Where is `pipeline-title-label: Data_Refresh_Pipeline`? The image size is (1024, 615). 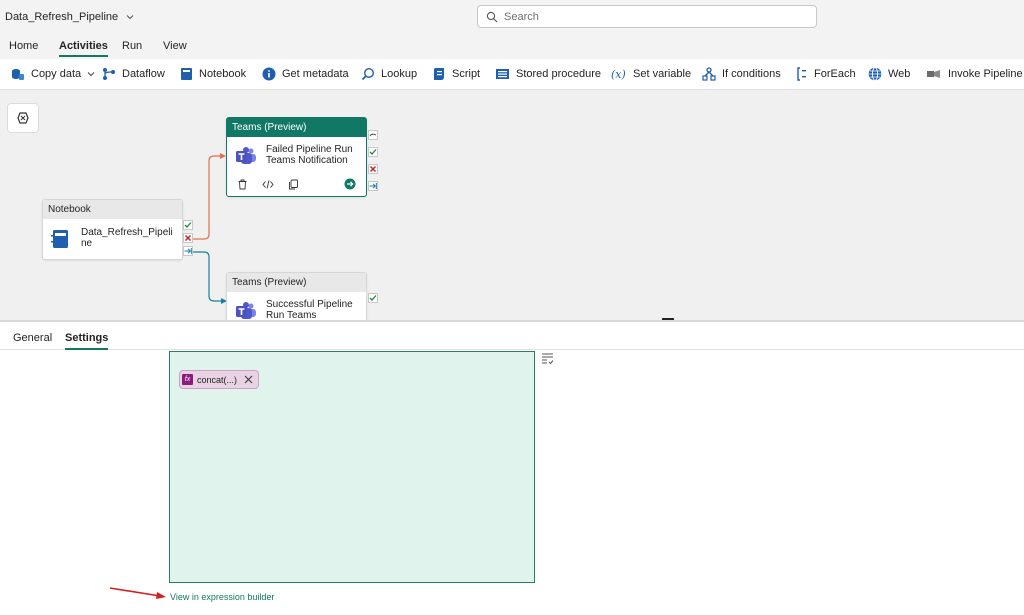 pipeline-title-label: Data_Refresh_Pipeline is located at coordinates (62, 17).